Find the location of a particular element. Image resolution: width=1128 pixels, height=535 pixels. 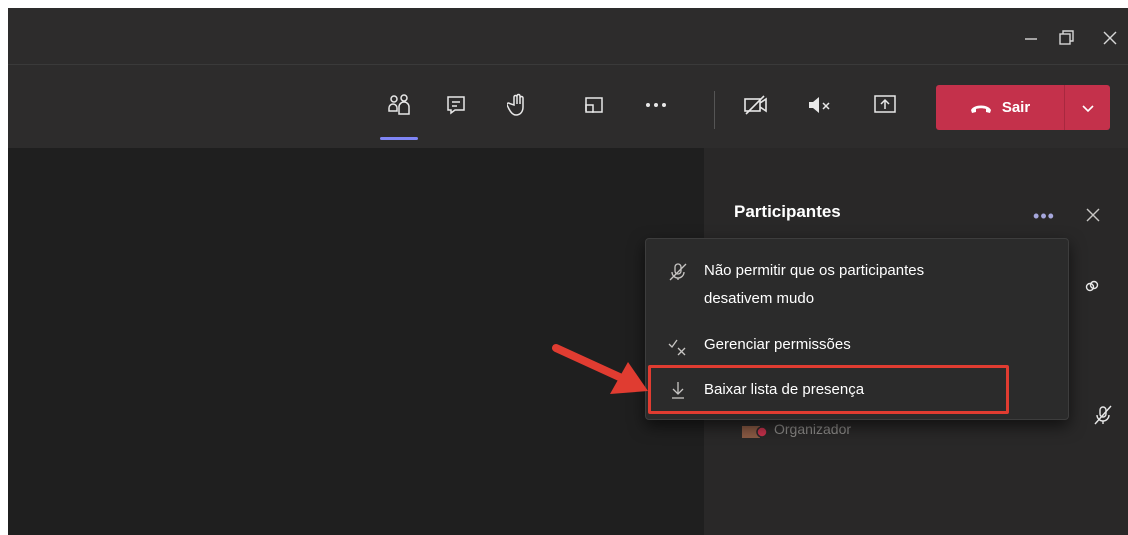

toolbar-separator is located at coordinates (714, 110).